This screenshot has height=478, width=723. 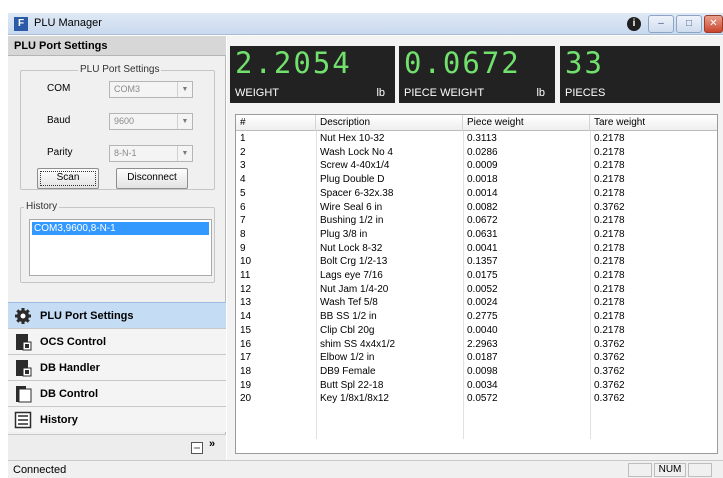 I want to click on column-header-number: #, so click(x=276, y=123).